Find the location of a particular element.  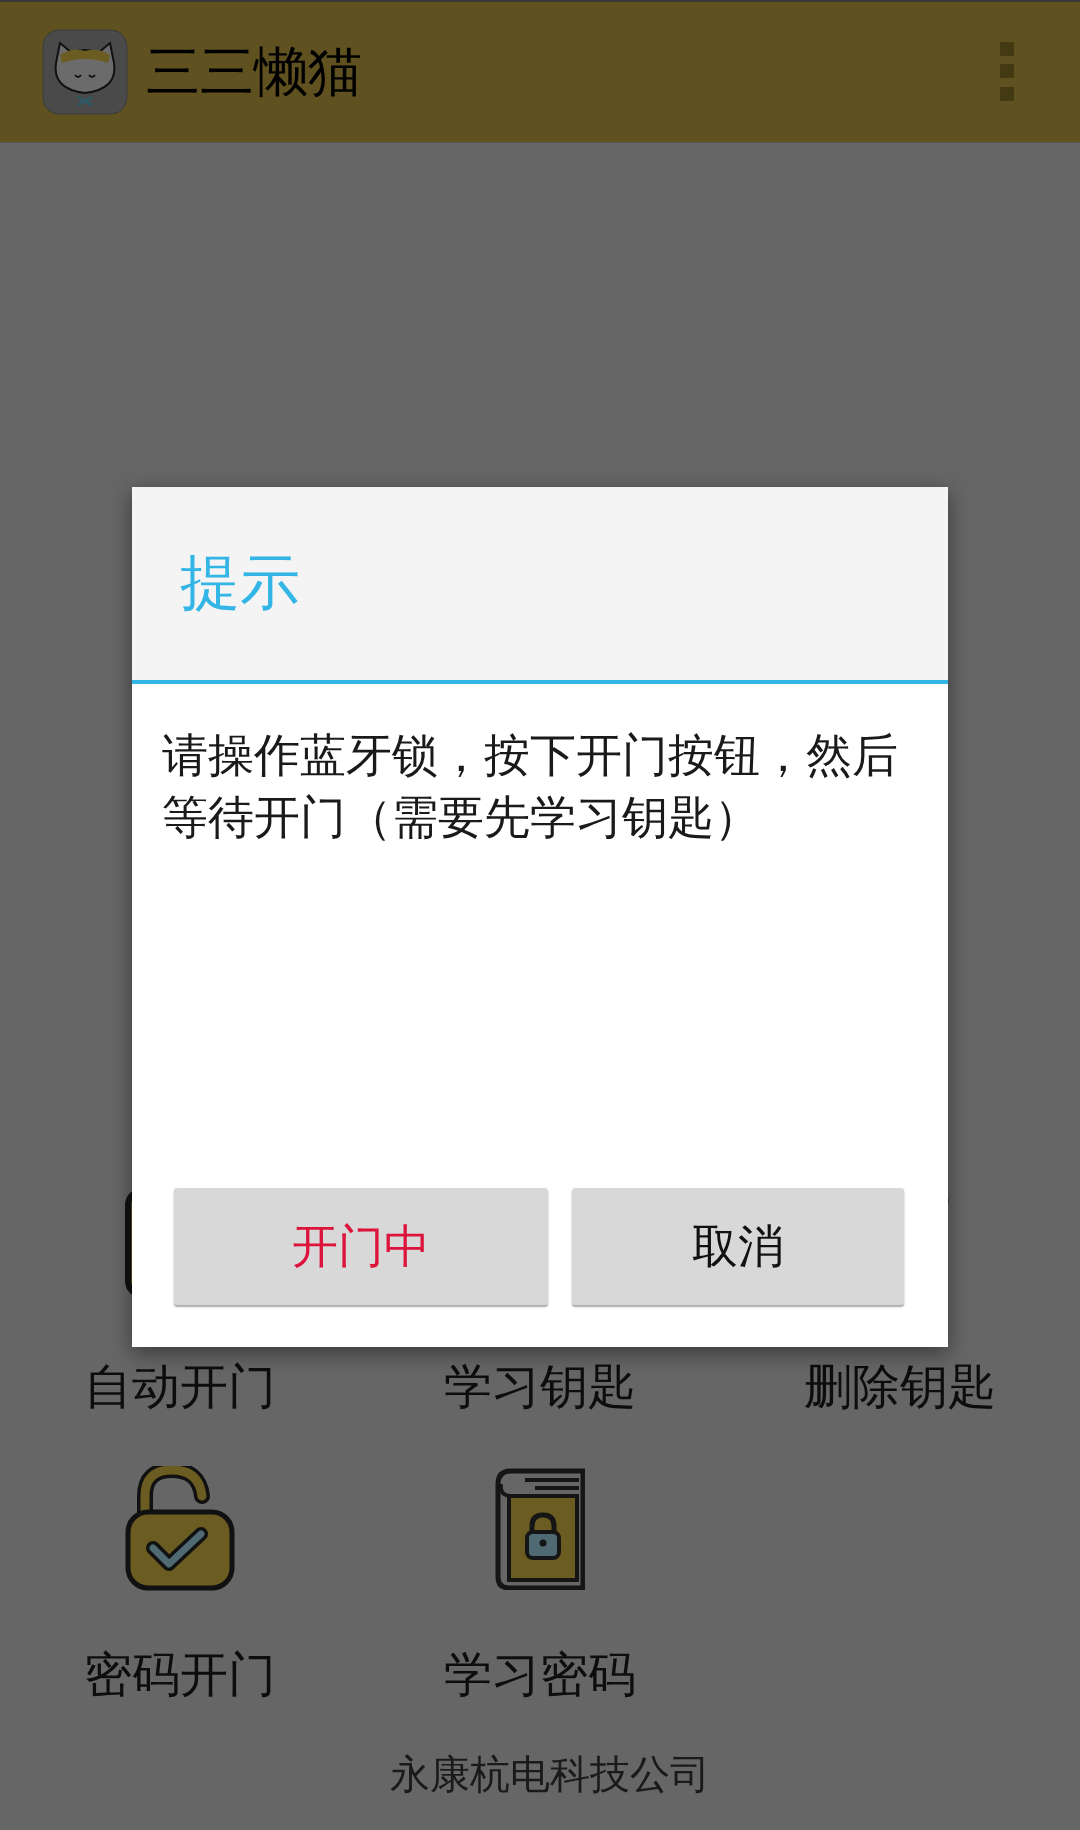

dialog-title: 提示 is located at coordinates (240, 582).